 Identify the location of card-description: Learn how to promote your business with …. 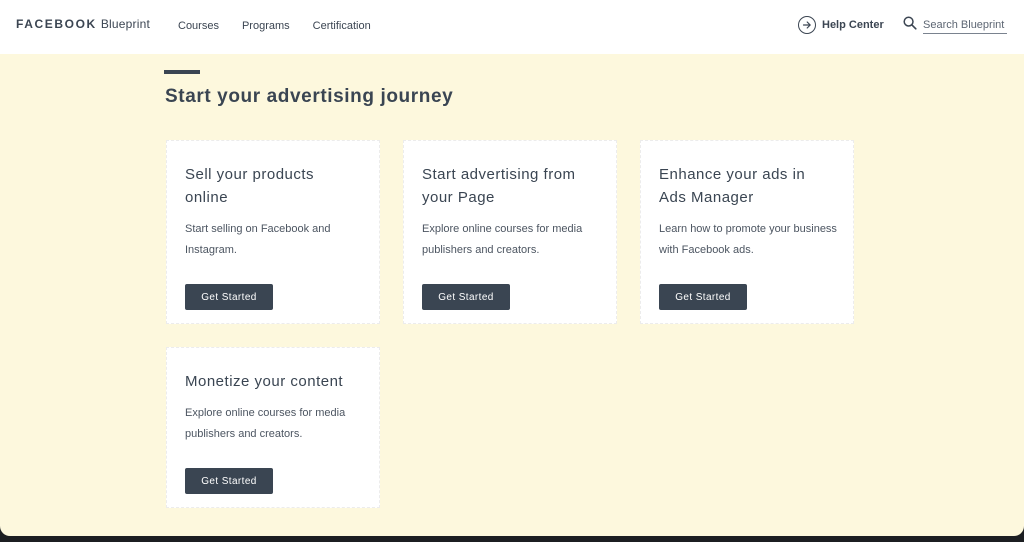
(748, 239).